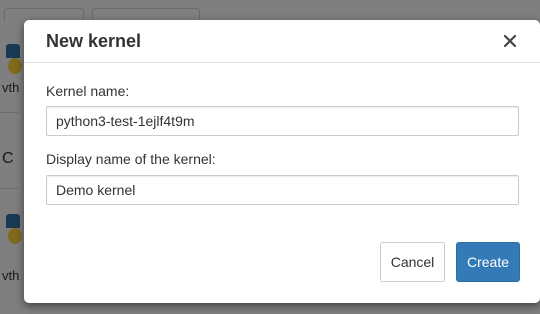 This screenshot has width=540, height=314. I want to click on cancel-button: Cancel, so click(412, 262).